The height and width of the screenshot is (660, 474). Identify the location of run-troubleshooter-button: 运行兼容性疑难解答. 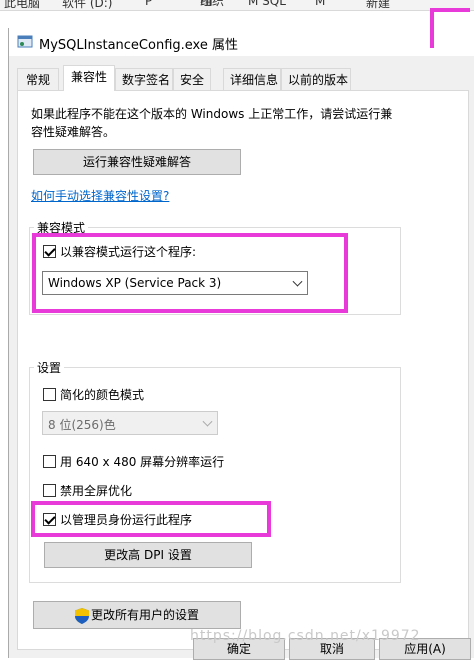
(137, 162).